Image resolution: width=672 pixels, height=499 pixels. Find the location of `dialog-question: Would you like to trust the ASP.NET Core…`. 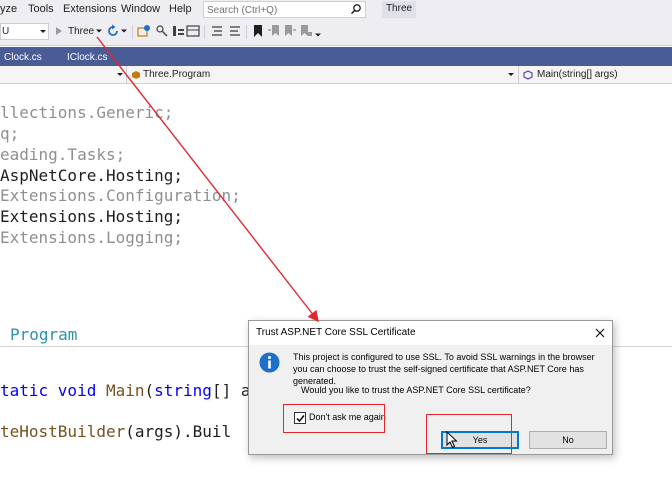

dialog-question: Would you like to trust the ASP.NET Core… is located at coordinates (416, 390).